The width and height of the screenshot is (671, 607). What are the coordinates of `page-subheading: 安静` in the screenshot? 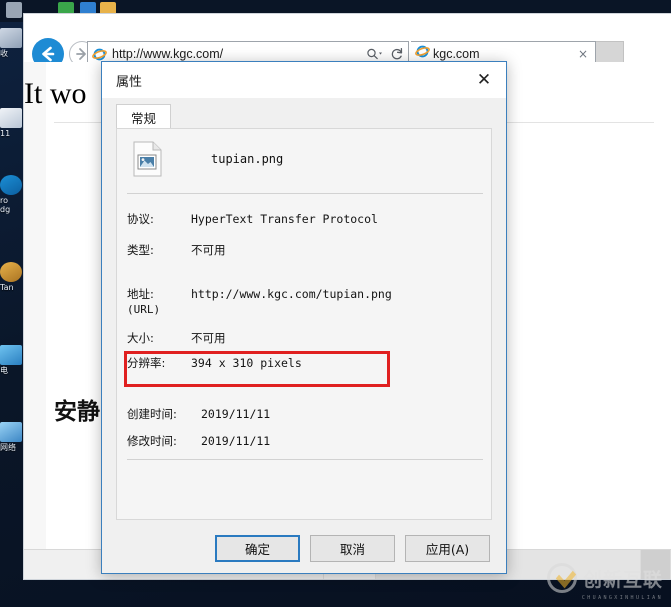 It's located at (77, 412).